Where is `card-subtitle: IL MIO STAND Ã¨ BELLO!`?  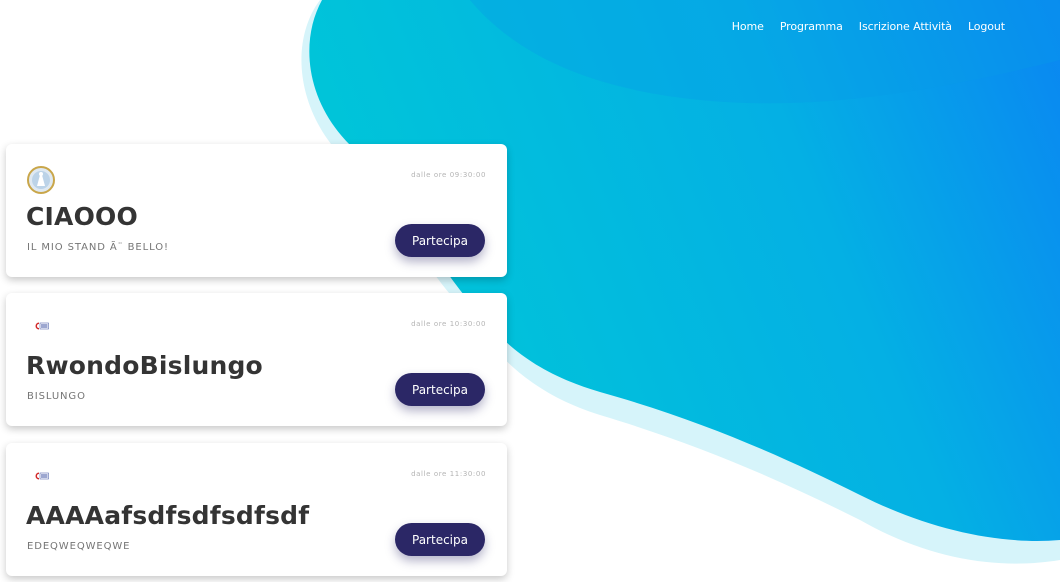
card-subtitle: IL MIO STAND Ã¨ BELLO! is located at coordinates (98, 247).